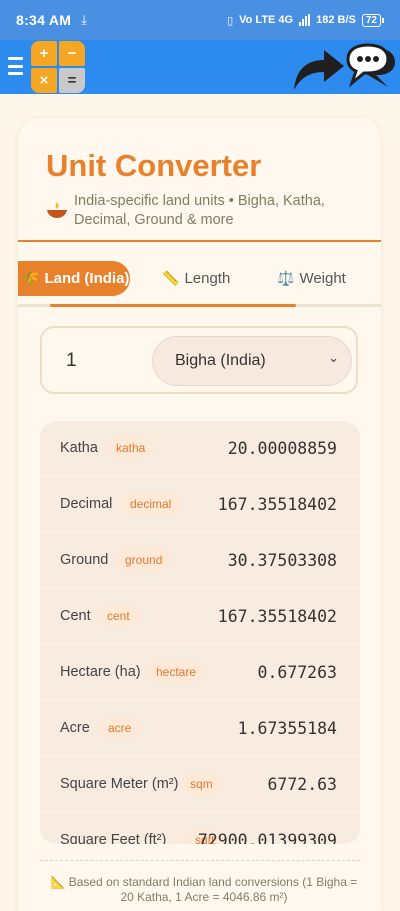 The image size is (400, 911). Describe the element at coordinates (154, 165) in the screenshot. I see `page-title: Unit Converter` at that location.